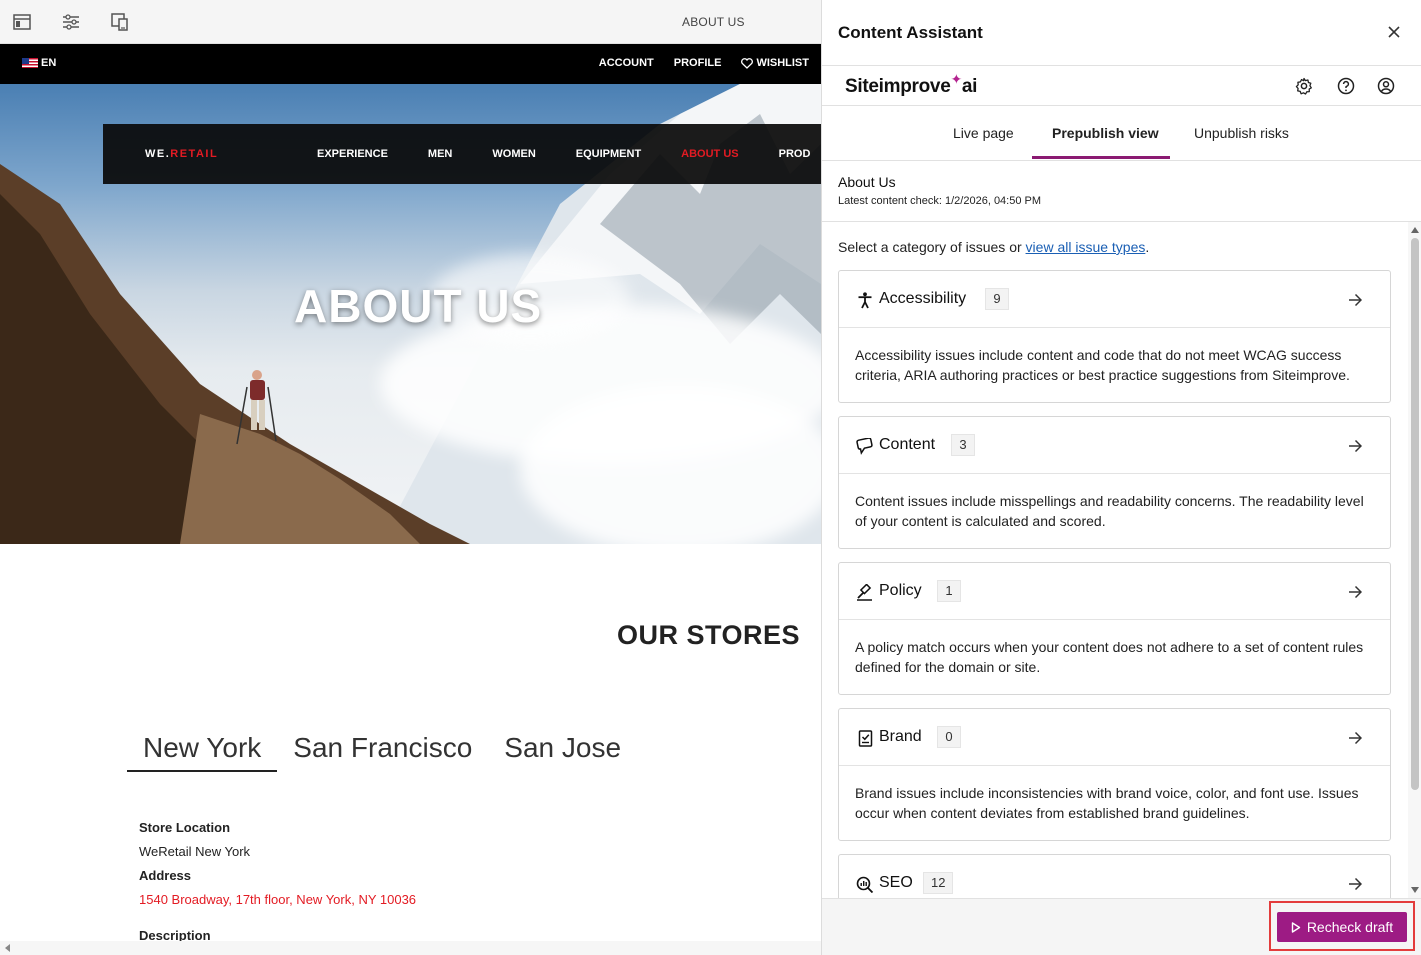  I want to click on store-location-label: Store Location, so click(185, 827).